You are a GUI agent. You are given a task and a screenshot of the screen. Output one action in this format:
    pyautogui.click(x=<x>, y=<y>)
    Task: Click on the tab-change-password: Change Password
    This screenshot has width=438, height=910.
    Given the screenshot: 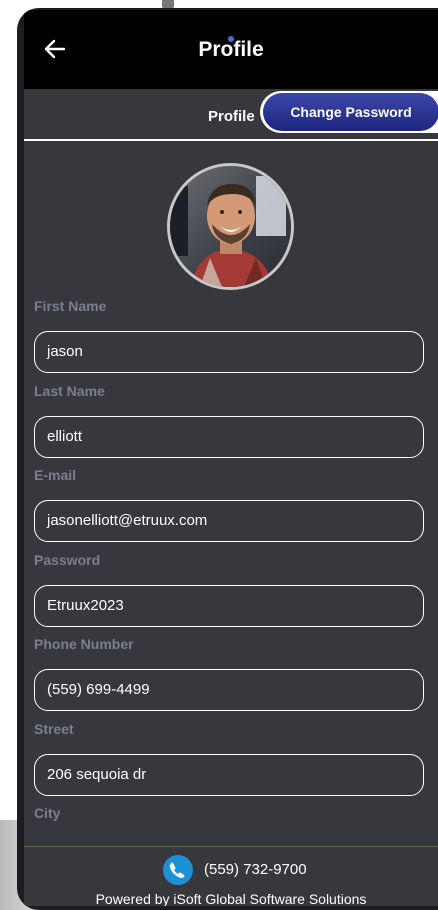 What is the action you would take?
    pyautogui.click(x=350, y=112)
    